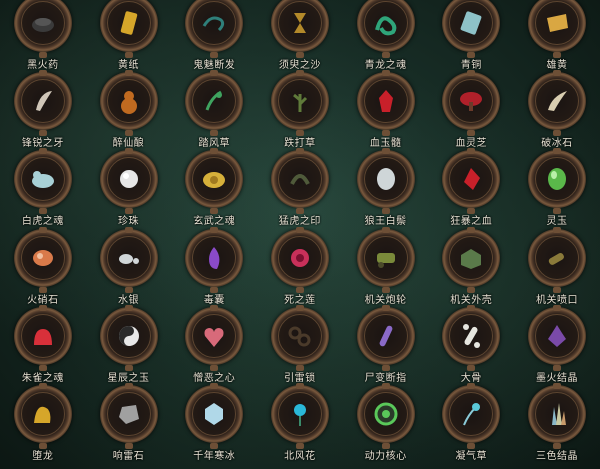  I want to click on cannon-wheel-icon, so click(386, 258).